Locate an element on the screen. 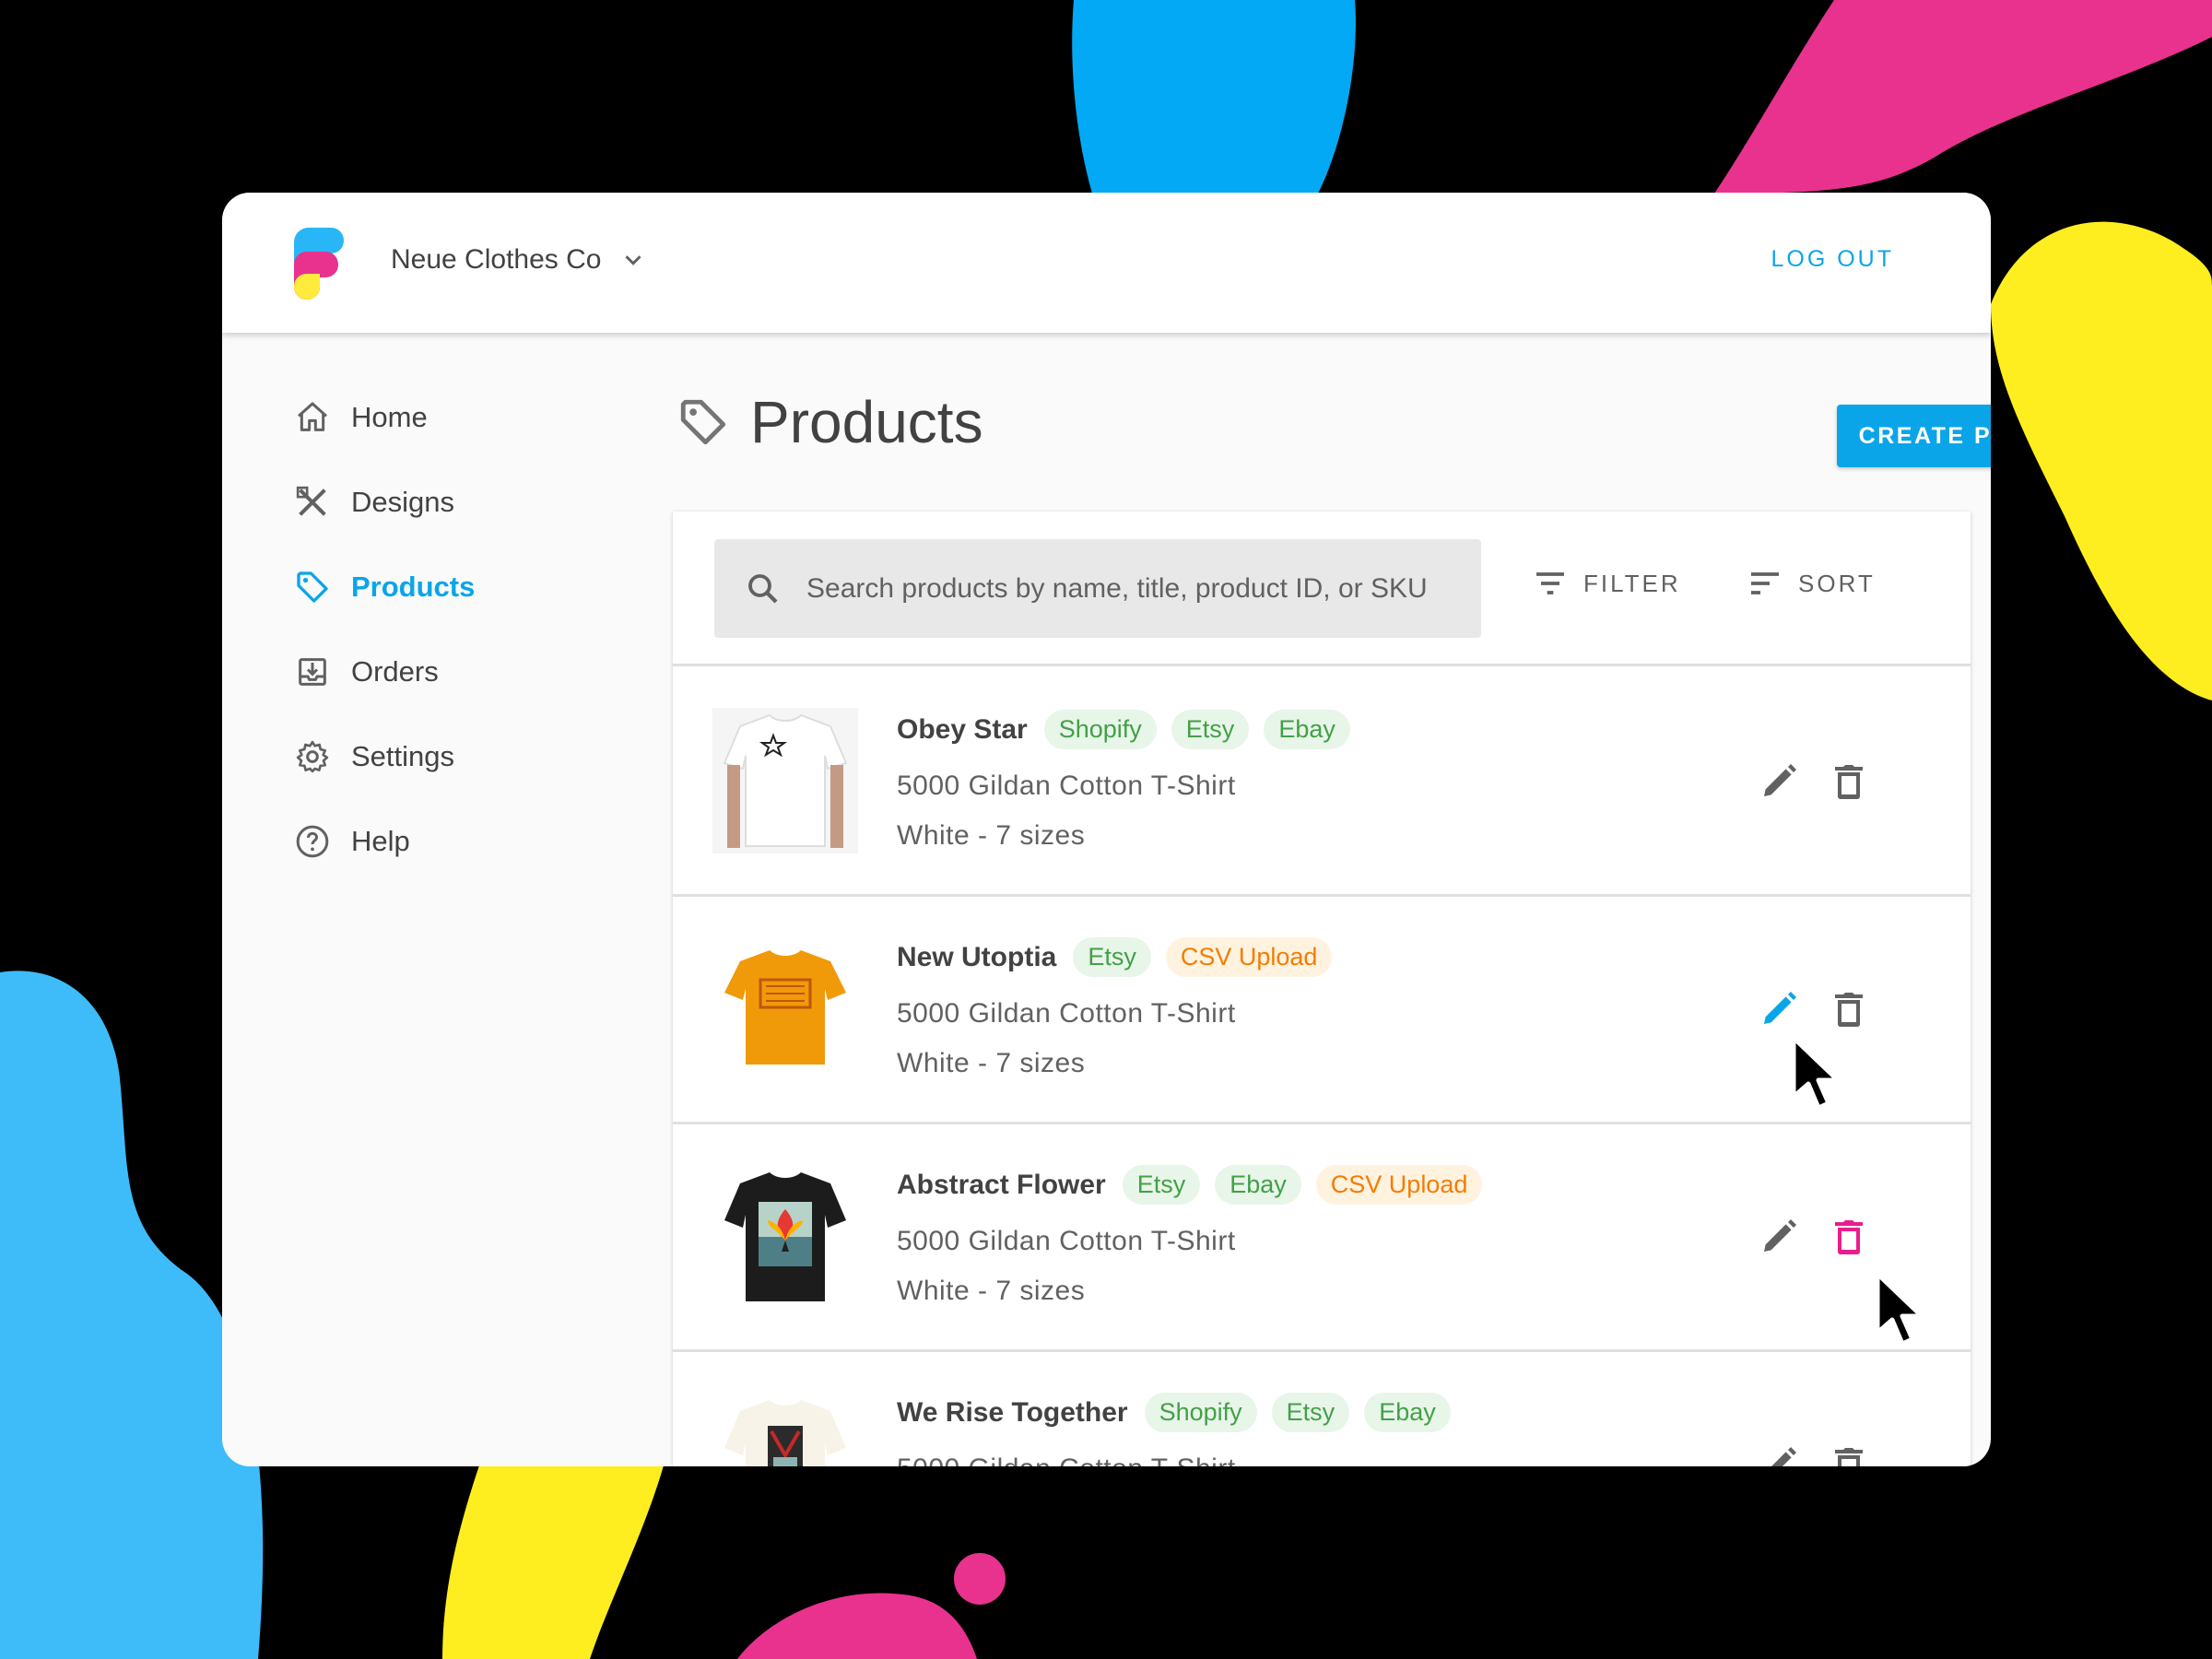 Image resolution: width=2212 pixels, height=1659 pixels. products-toolbar: FILTER SORT is located at coordinates (1322, 589).